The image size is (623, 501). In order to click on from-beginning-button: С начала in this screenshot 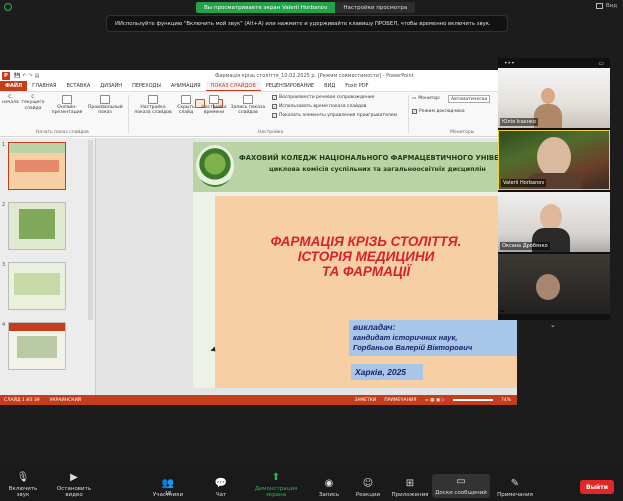, I will do `click(103, 101)`.